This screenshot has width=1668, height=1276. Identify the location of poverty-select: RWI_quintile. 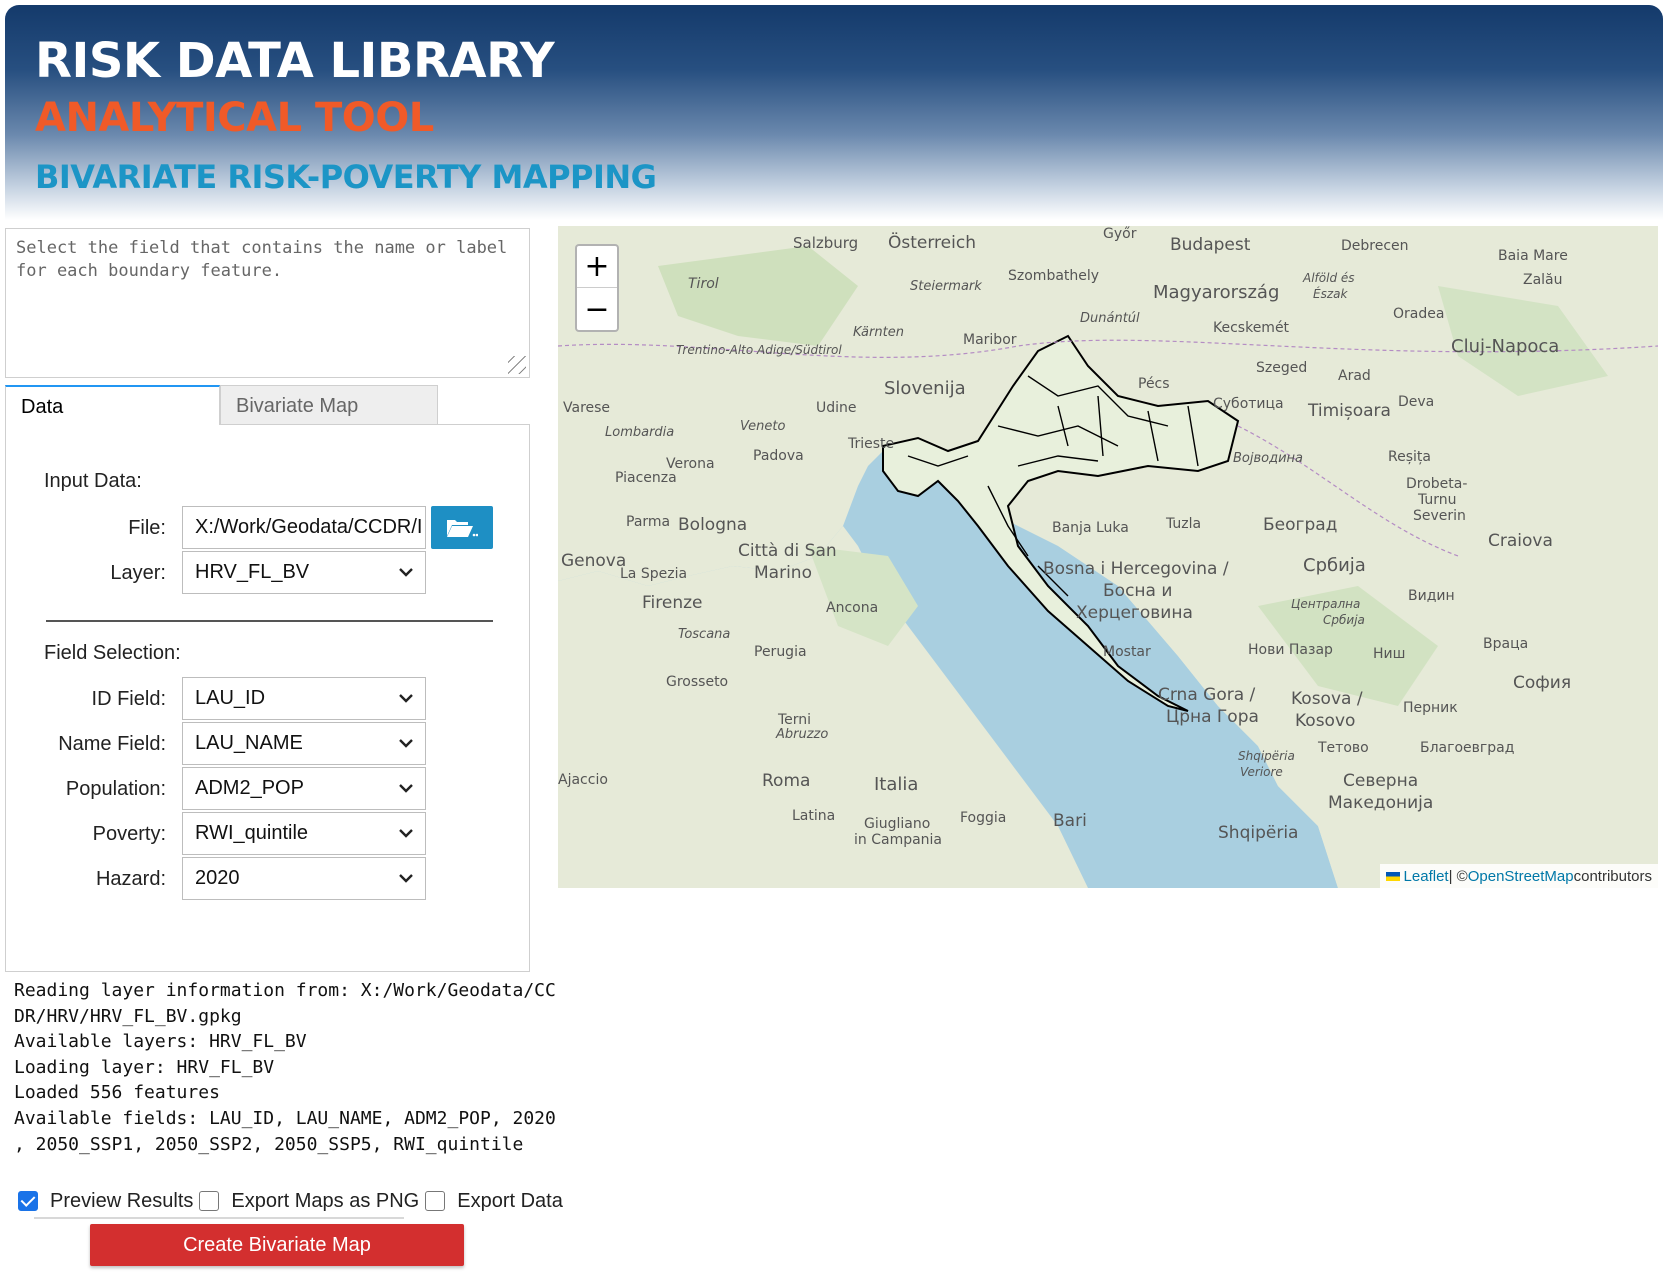
(304, 833).